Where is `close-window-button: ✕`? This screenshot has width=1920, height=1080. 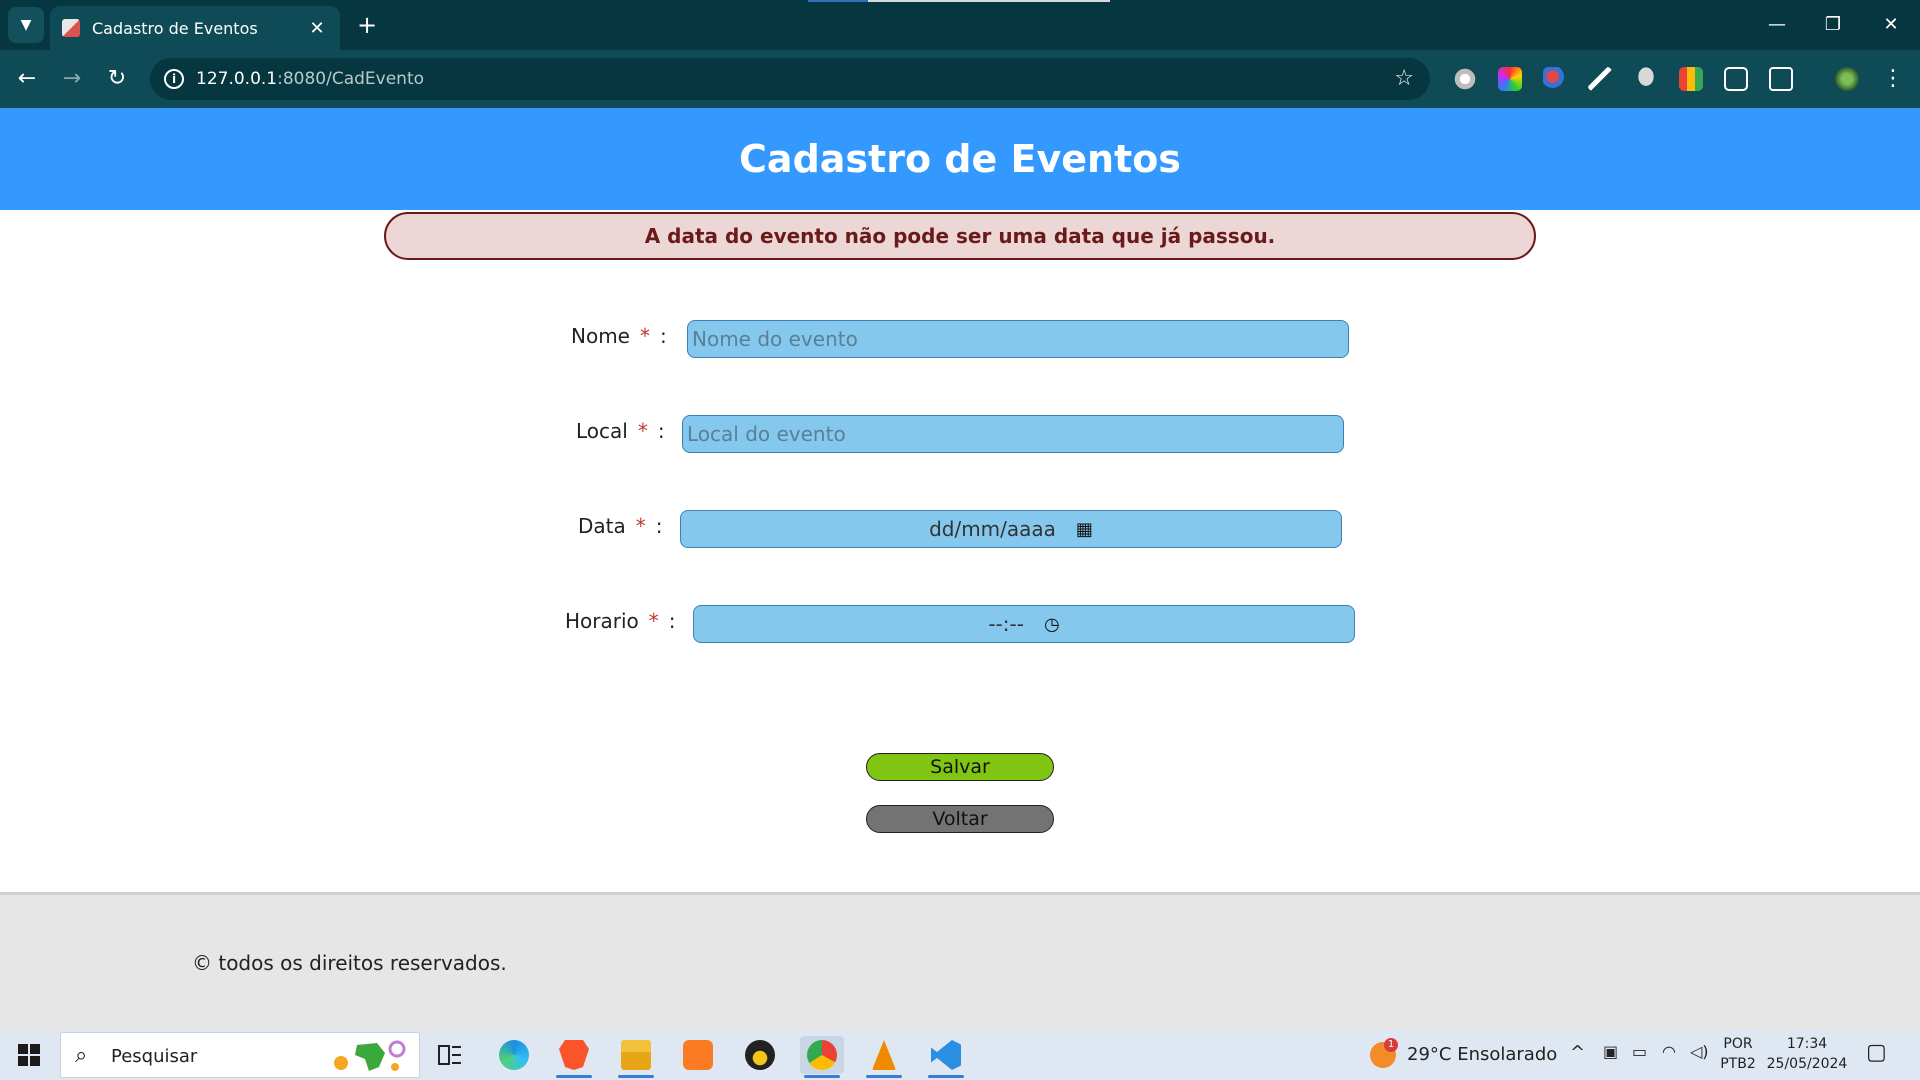
close-window-button: ✕ is located at coordinates (1891, 25).